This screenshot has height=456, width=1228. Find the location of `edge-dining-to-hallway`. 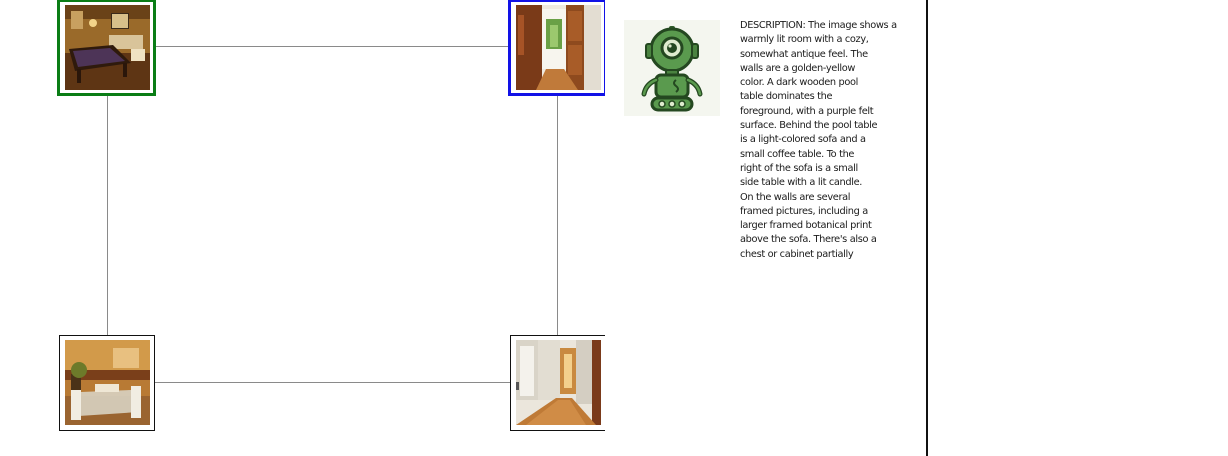

edge-dining-to-hallway is located at coordinates (333, 382).